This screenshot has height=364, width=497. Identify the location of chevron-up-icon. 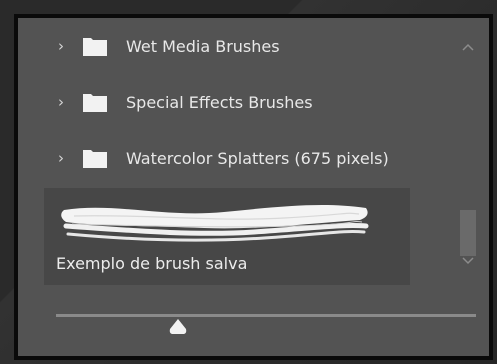
(468, 47).